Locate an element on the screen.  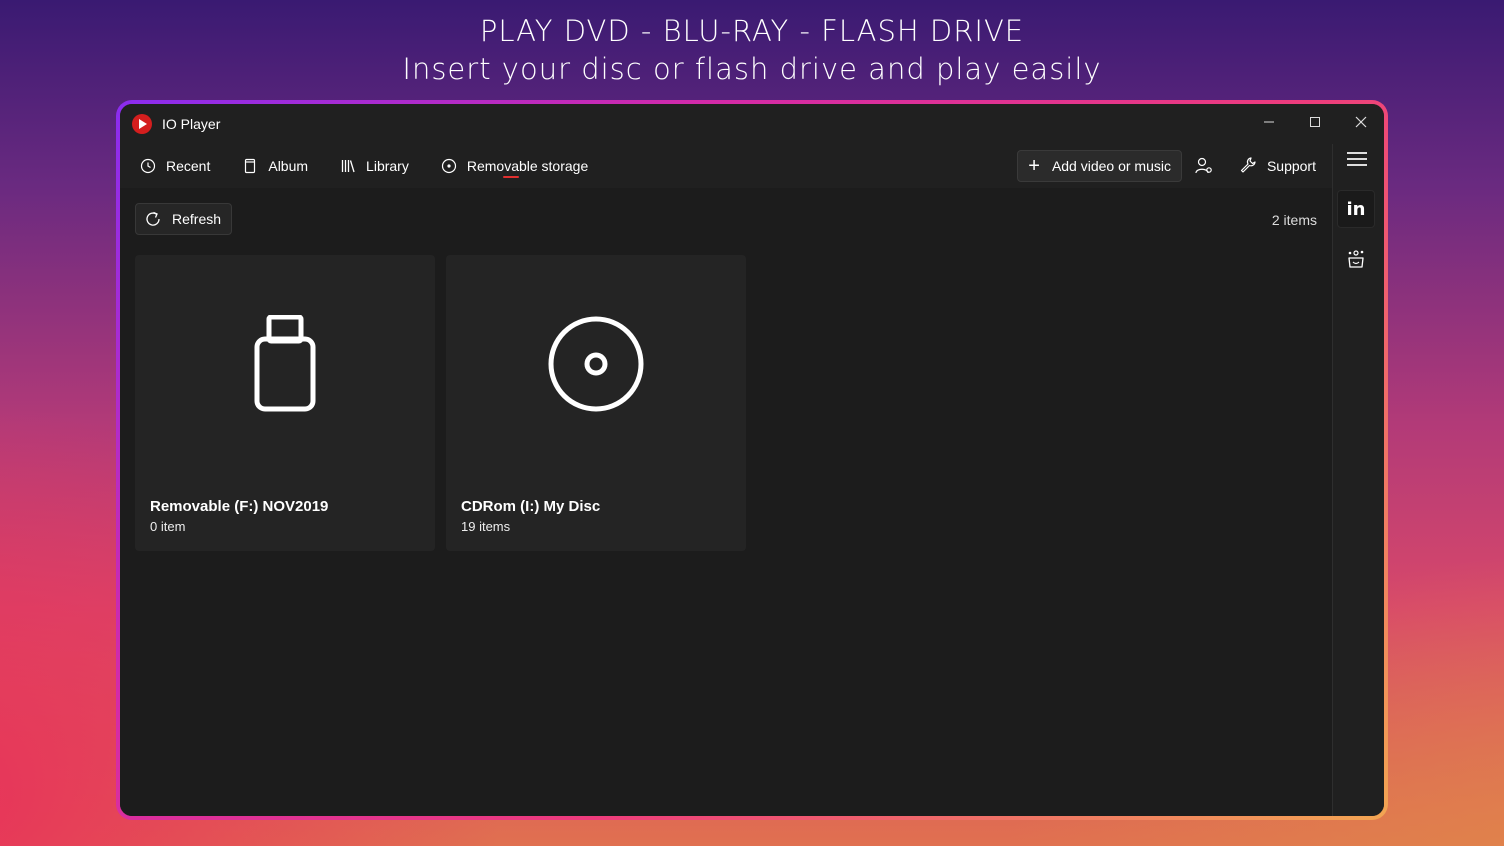
refresh-label: Refresh is located at coordinates (197, 219).